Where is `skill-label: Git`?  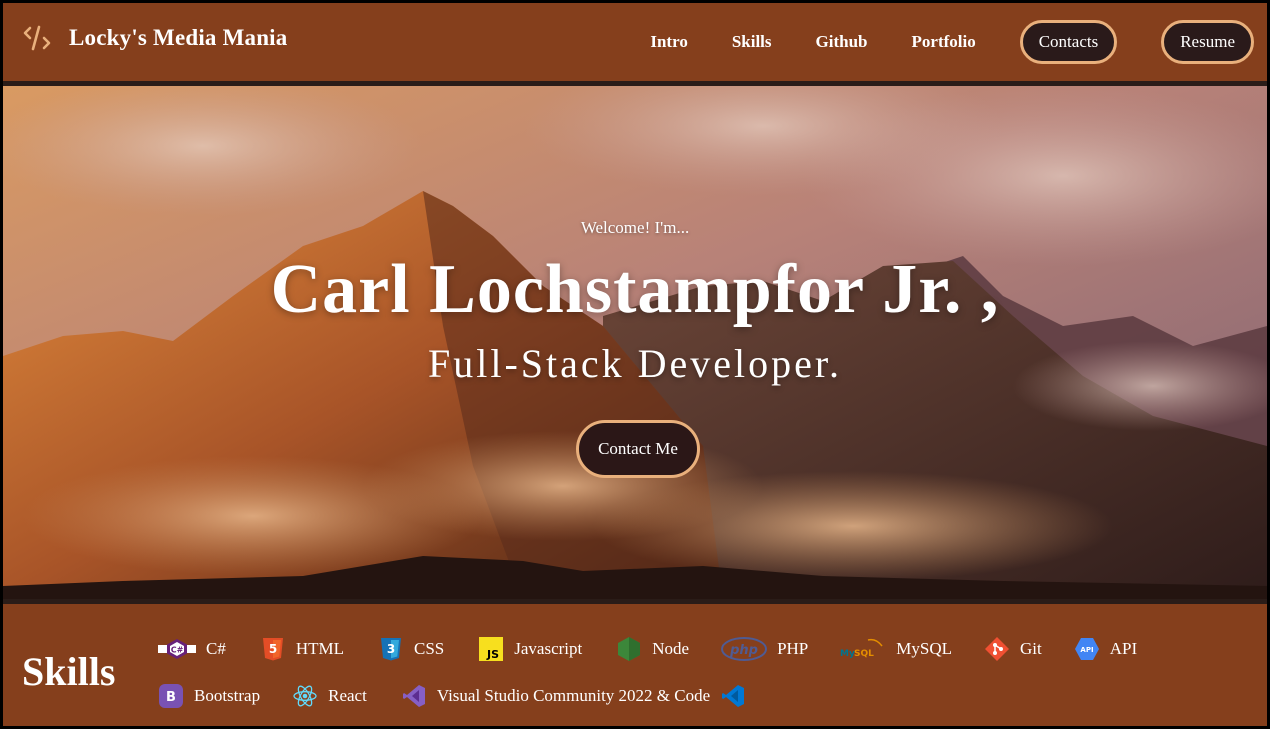 skill-label: Git is located at coordinates (1031, 648).